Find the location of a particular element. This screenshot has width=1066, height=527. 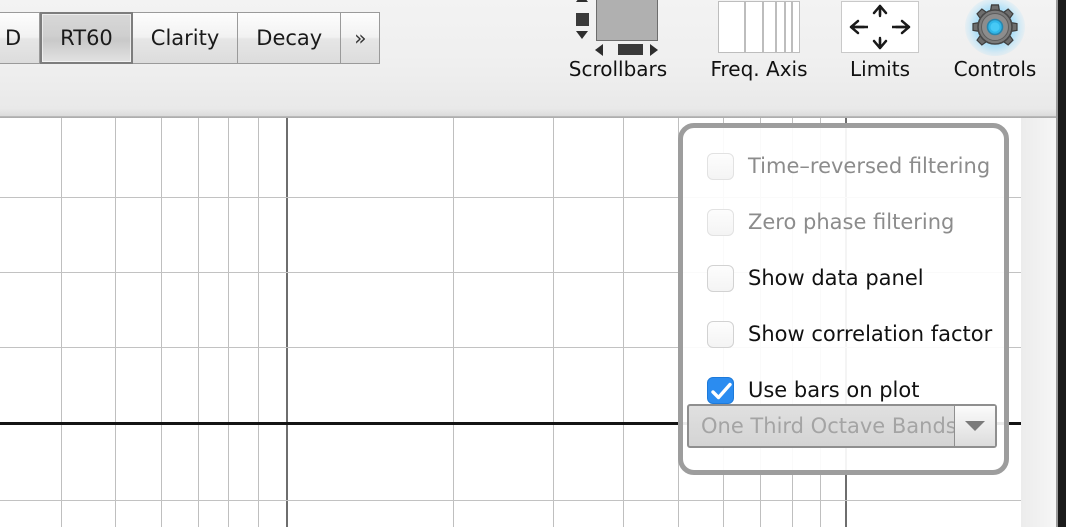

checkbox-show-data-panel is located at coordinates (720, 278).